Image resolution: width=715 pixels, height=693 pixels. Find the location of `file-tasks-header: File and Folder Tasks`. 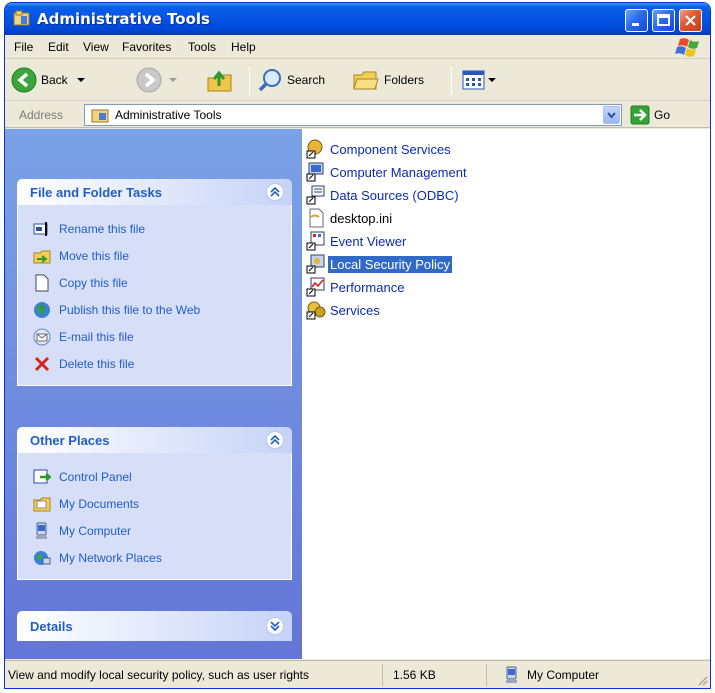

file-tasks-header: File and Folder Tasks is located at coordinates (154, 192).